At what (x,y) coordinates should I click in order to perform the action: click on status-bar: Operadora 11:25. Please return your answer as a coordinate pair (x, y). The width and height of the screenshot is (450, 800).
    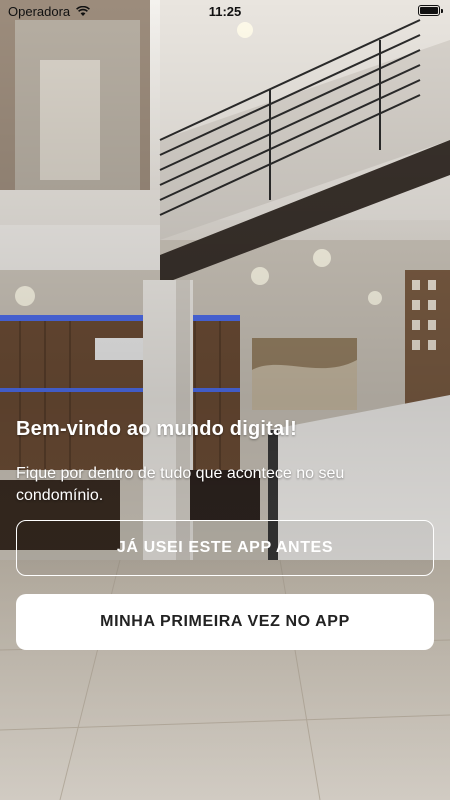
    Looking at the image, I should click on (225, 11).